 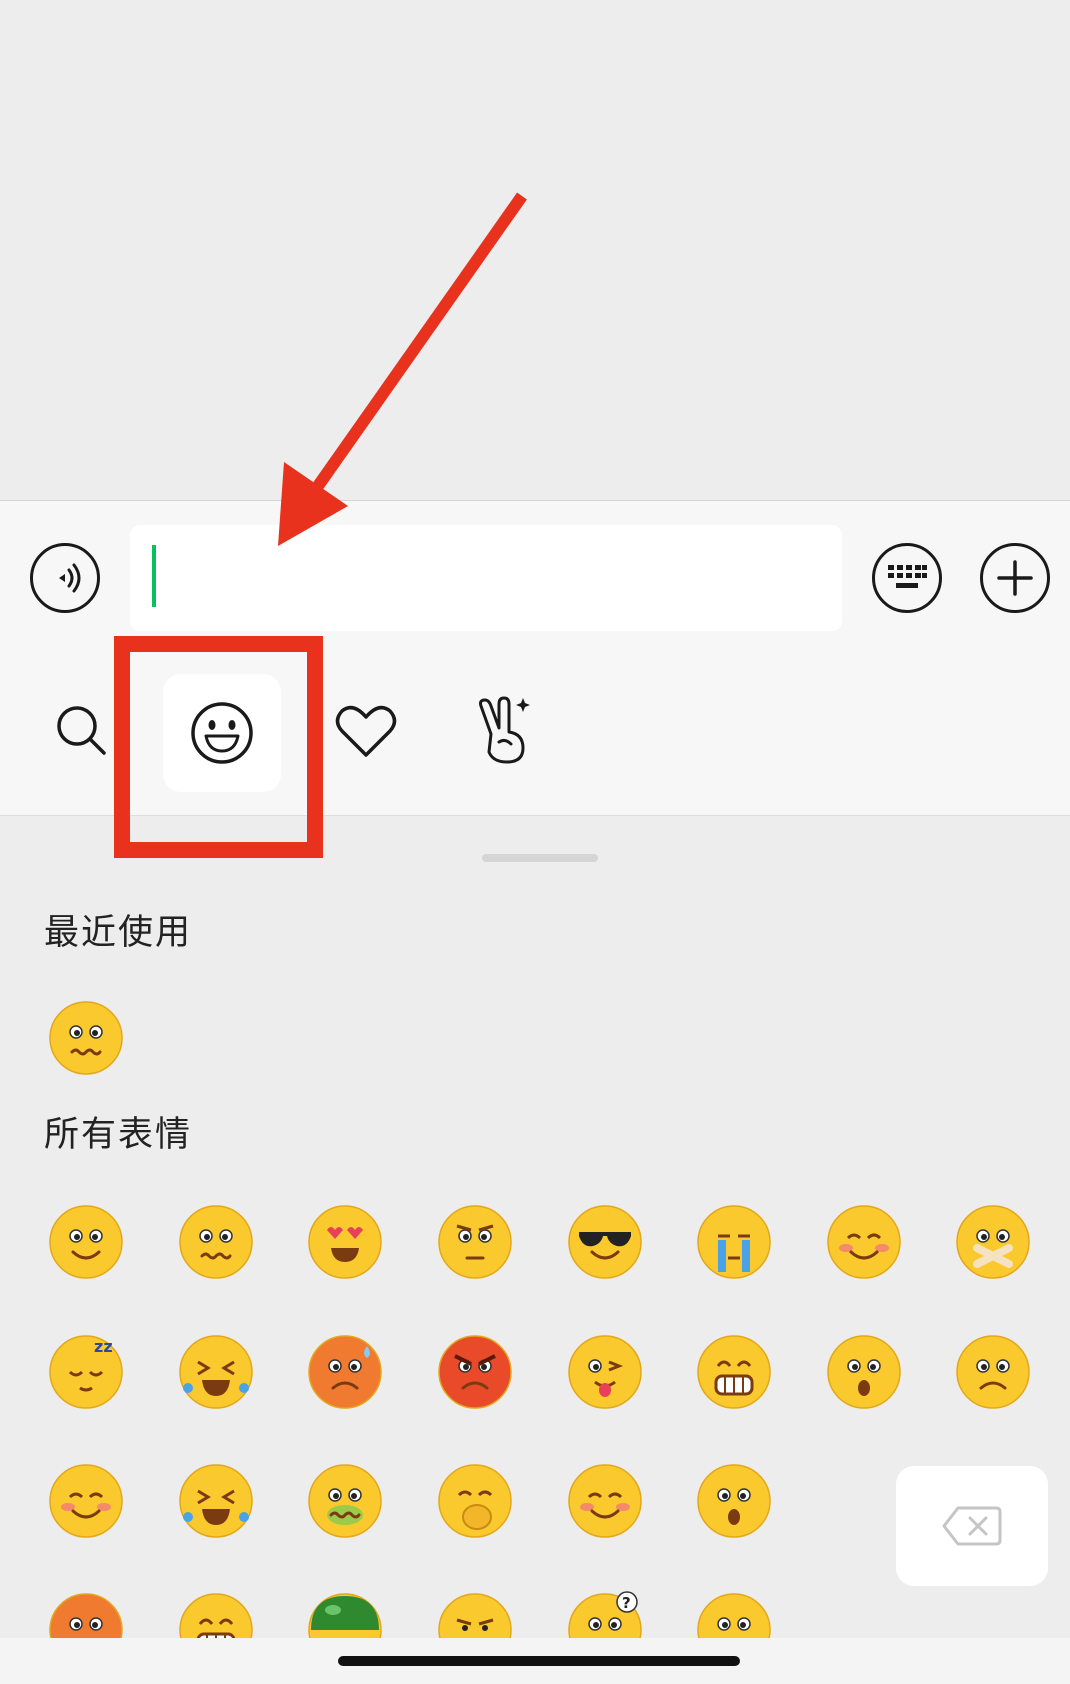 I want to click on backspace-icon, so click(x=972, y=1526).